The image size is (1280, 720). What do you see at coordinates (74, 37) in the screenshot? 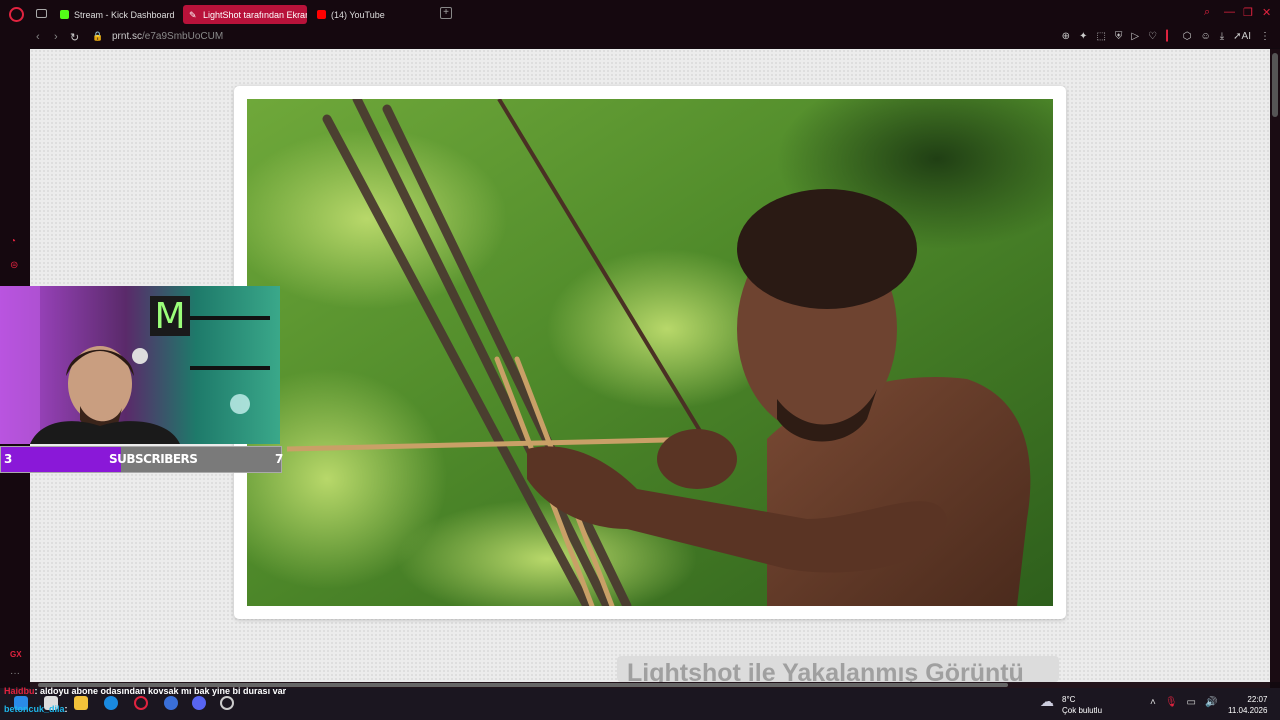
I see `reload-icon: ↻` at bounding box center [74, 37].